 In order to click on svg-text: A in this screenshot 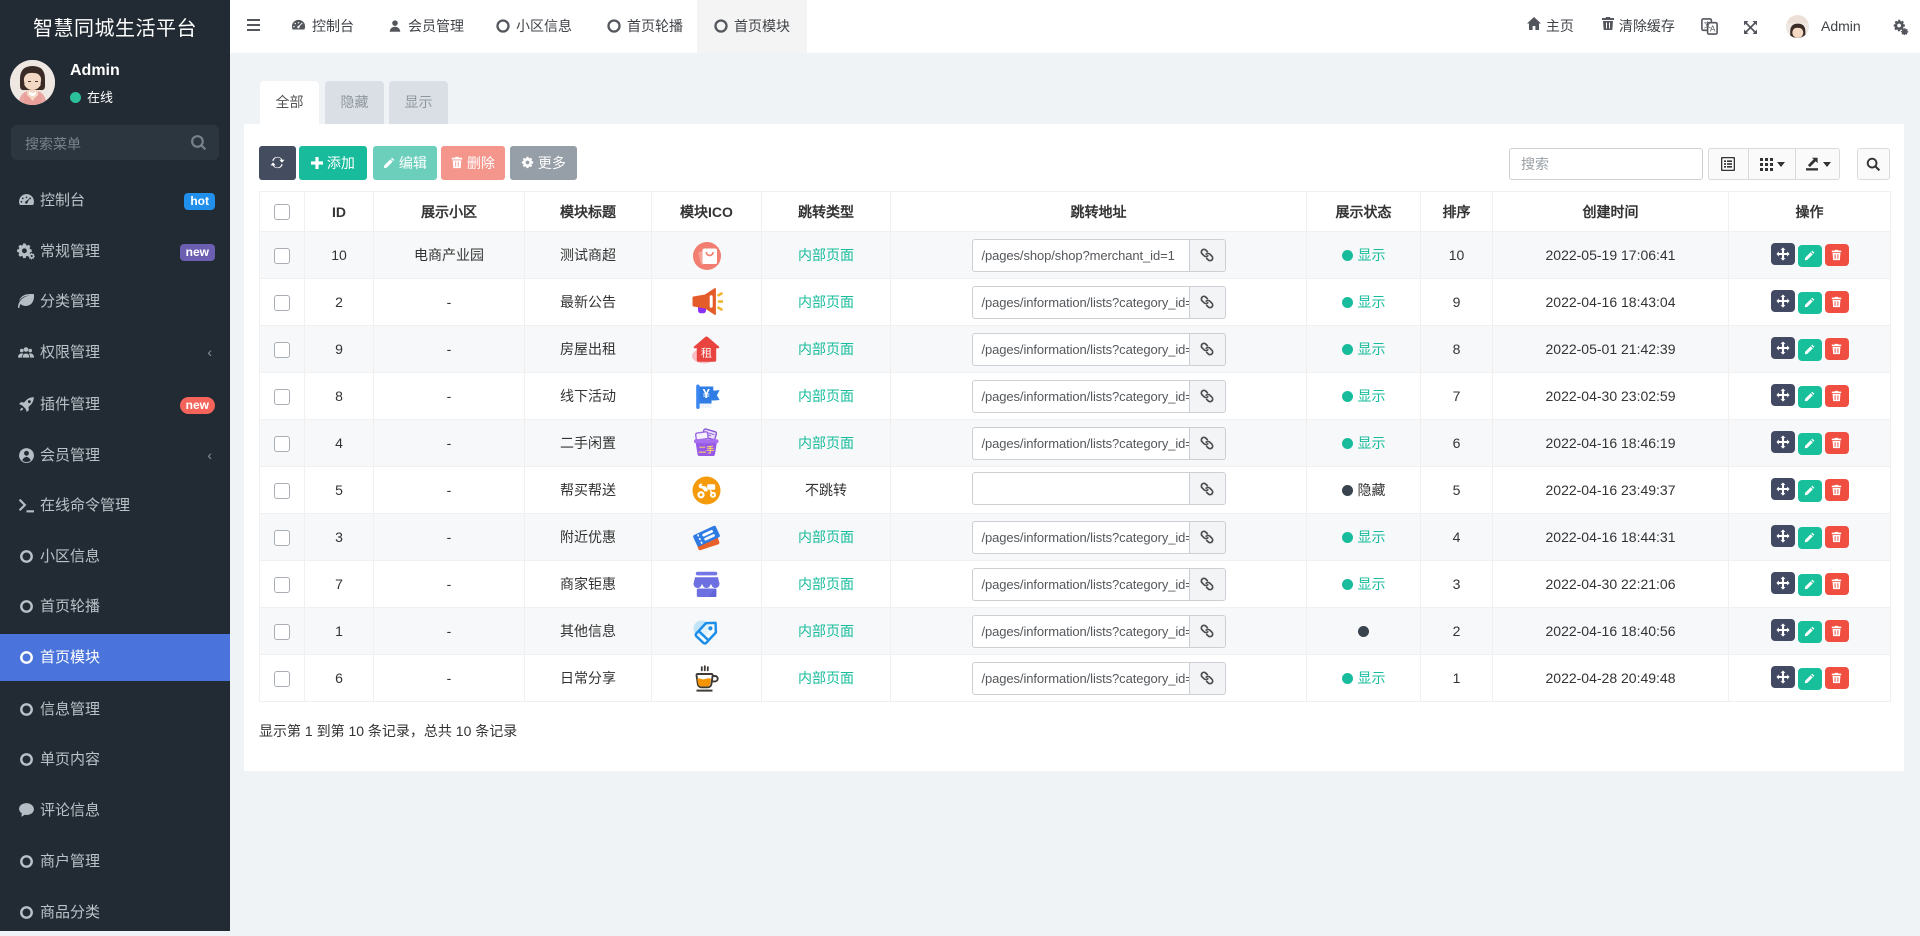, I will do `click(1713, 29)`.